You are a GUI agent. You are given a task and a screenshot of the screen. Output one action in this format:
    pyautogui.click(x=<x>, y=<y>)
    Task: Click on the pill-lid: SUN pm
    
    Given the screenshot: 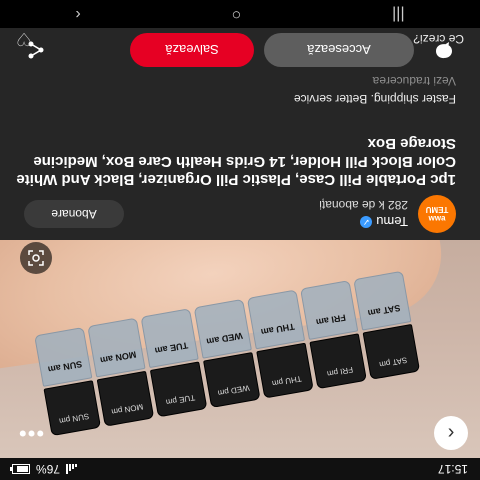 What is the action you would take?
    pyautogui.click(x=72, y=408)
    